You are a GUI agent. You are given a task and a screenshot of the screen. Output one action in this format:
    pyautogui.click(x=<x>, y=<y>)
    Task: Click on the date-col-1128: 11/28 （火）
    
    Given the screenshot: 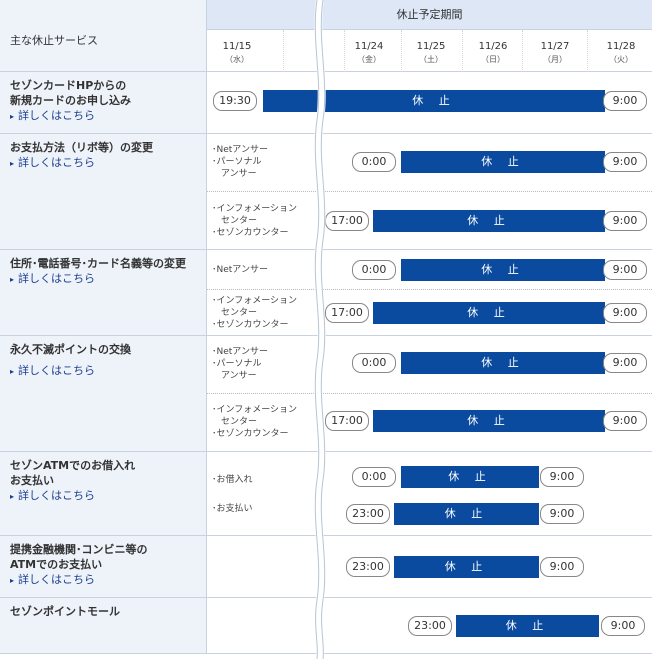 What is the action you would take?
    pyautogui.click(x=621, y=52)
    